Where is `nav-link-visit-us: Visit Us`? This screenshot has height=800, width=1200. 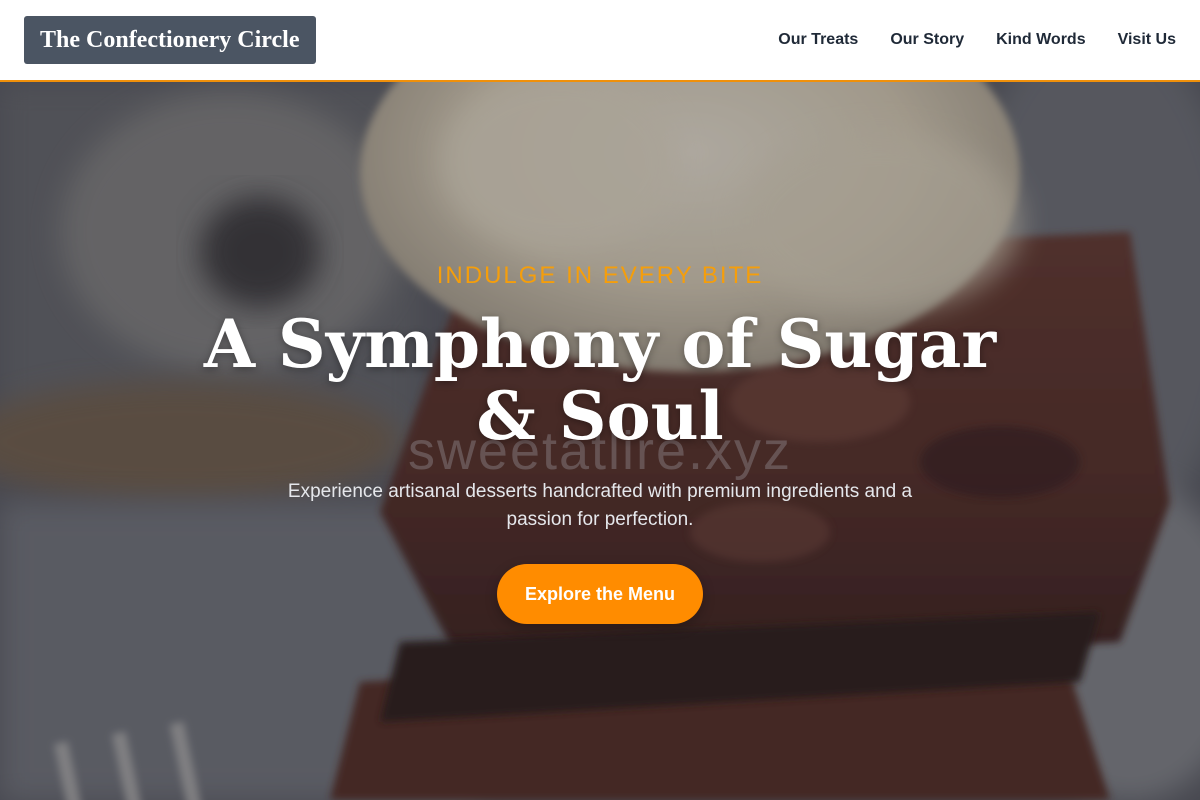 nav-link-visit-us: Visit Us is located at coordinates (1147, 40).